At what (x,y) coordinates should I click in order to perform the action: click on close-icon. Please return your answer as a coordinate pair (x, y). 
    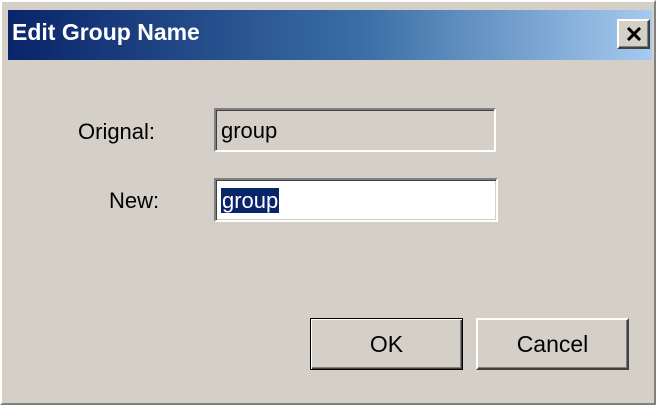
    Looking at the image, I should click on (634, 34).